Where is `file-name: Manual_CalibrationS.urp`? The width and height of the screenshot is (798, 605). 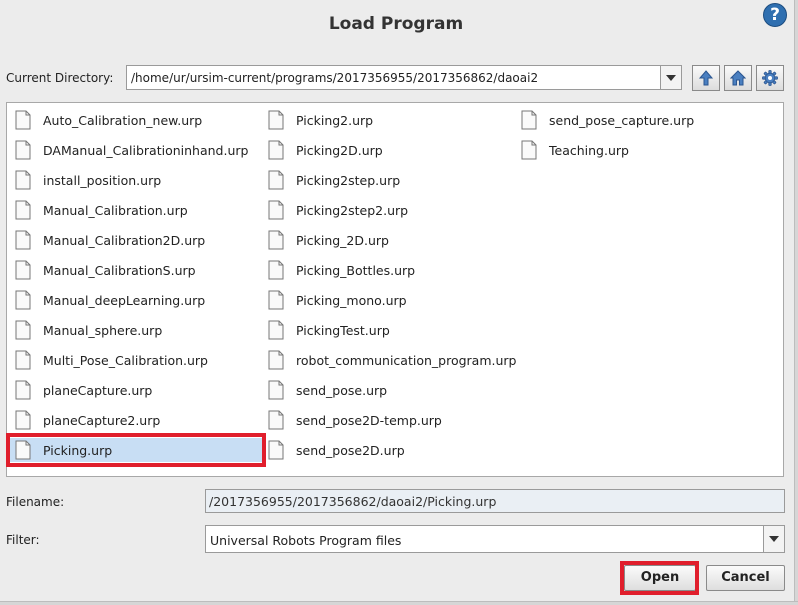 file-name: Manual_CalibrationS.urp is located at coordinates (119, 270).